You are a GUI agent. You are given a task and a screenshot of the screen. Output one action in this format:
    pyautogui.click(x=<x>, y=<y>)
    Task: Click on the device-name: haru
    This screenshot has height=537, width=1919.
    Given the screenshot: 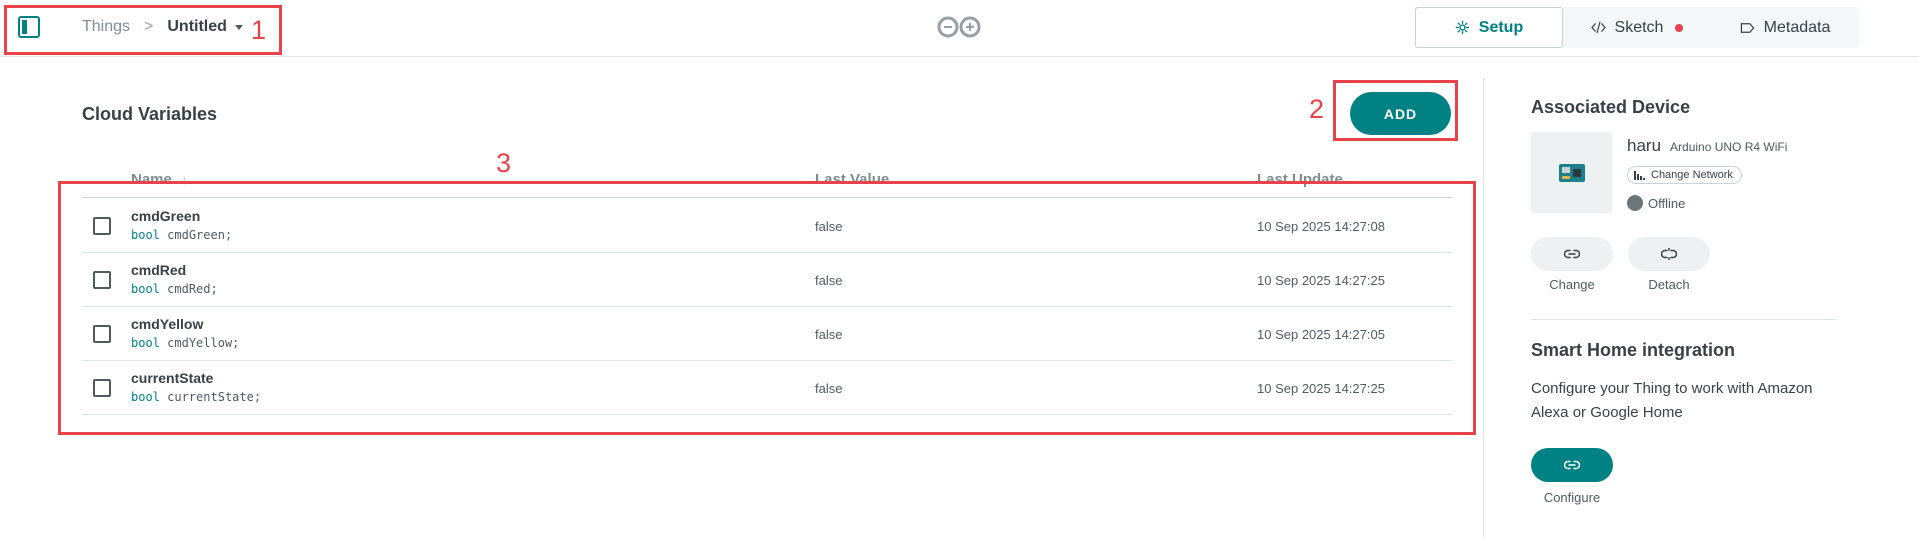 What is the action you would take?
    pyautogui.click(x=1644, y=145)
    